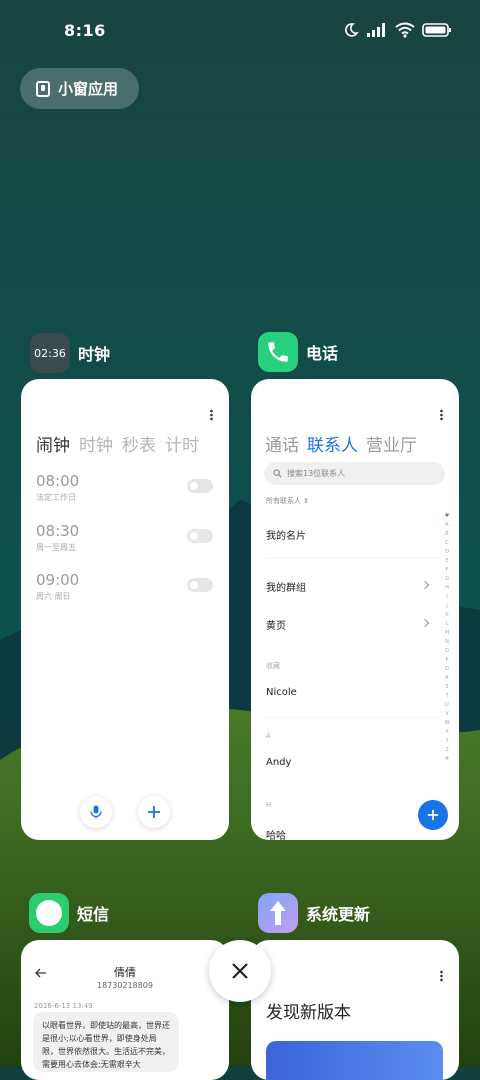 Image resolution: width=480 pixels, height=1080 pixels. I want to click on phone-app-icon, so click(278, 352).